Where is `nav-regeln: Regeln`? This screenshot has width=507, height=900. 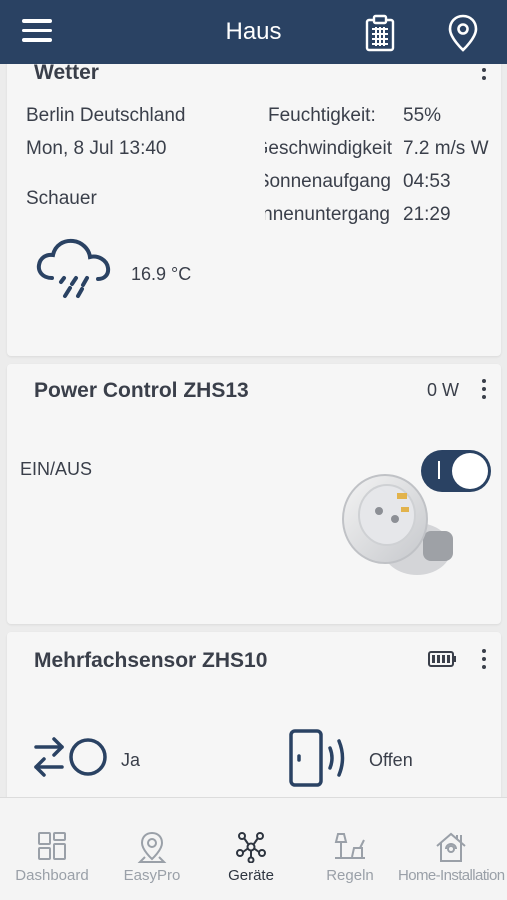 nav-regeln: Regeln is located at coordinates (350, 849).